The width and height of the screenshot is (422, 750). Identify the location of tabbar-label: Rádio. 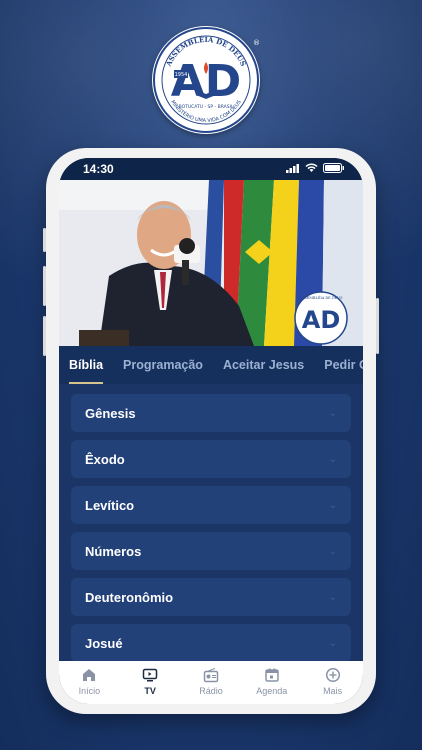
(211, 691).